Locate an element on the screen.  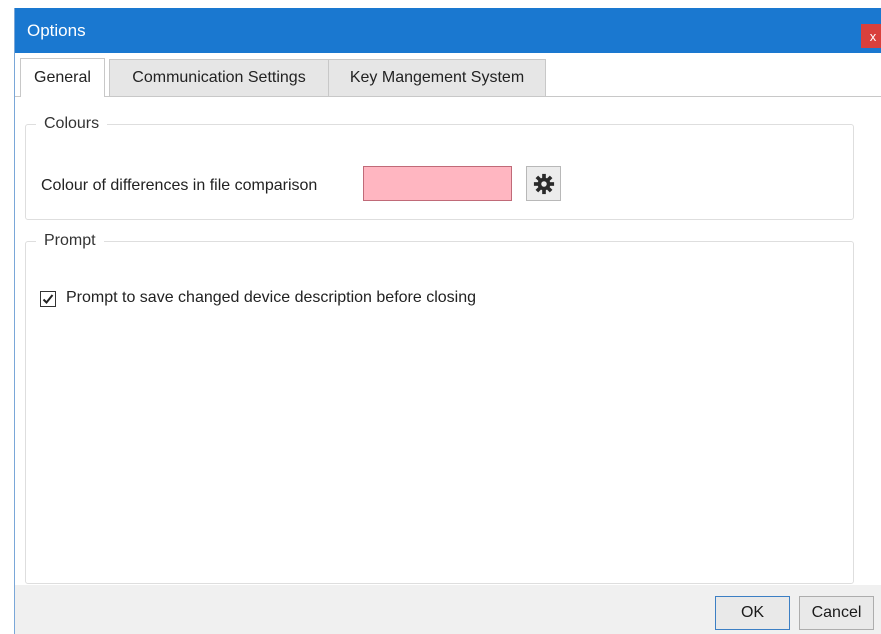
close-button: x is located at coordinates (871, 36).